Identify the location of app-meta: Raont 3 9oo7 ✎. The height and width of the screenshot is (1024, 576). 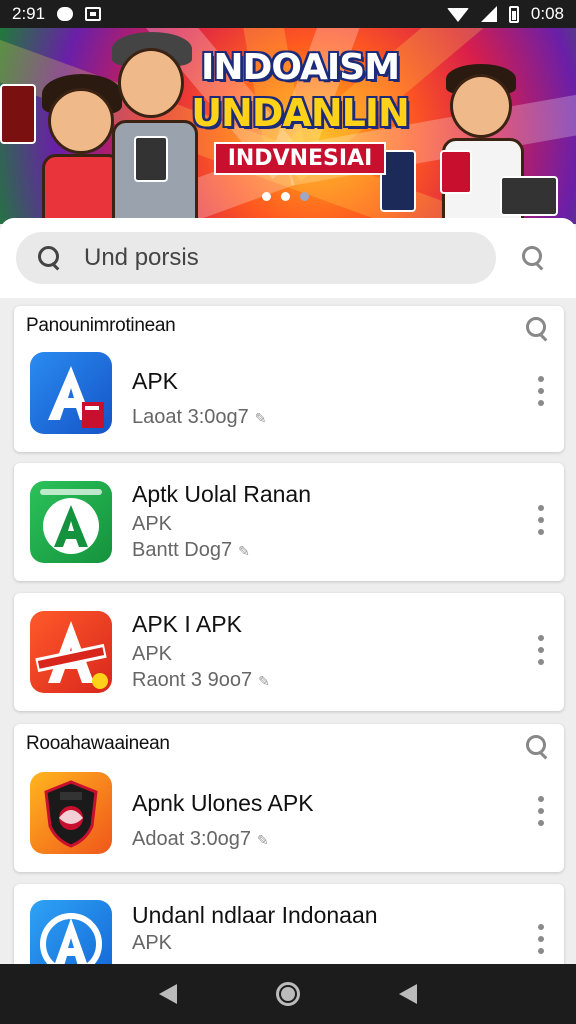
(201, 680).